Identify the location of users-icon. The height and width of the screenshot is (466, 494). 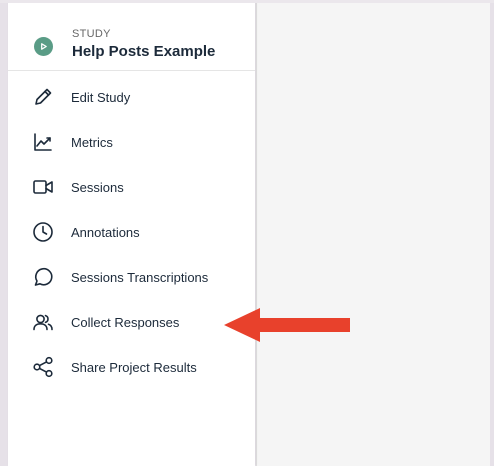
(43, 322).